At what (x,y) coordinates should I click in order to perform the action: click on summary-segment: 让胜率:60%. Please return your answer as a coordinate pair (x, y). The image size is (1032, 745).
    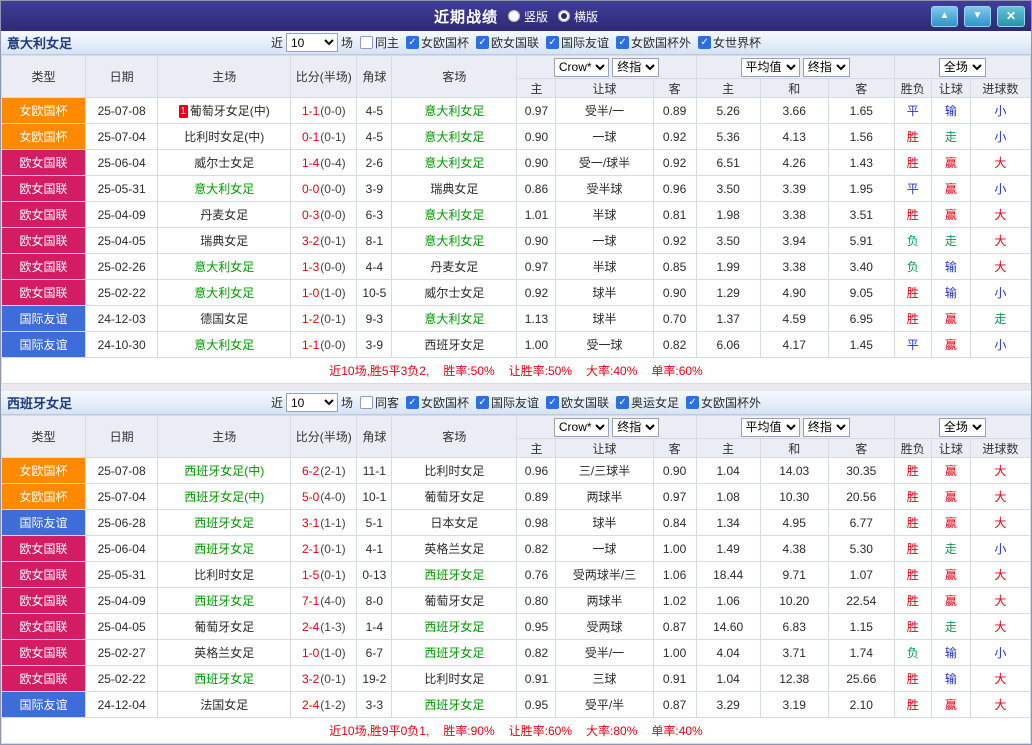
    Looking at the image, I should click on (540, 731).